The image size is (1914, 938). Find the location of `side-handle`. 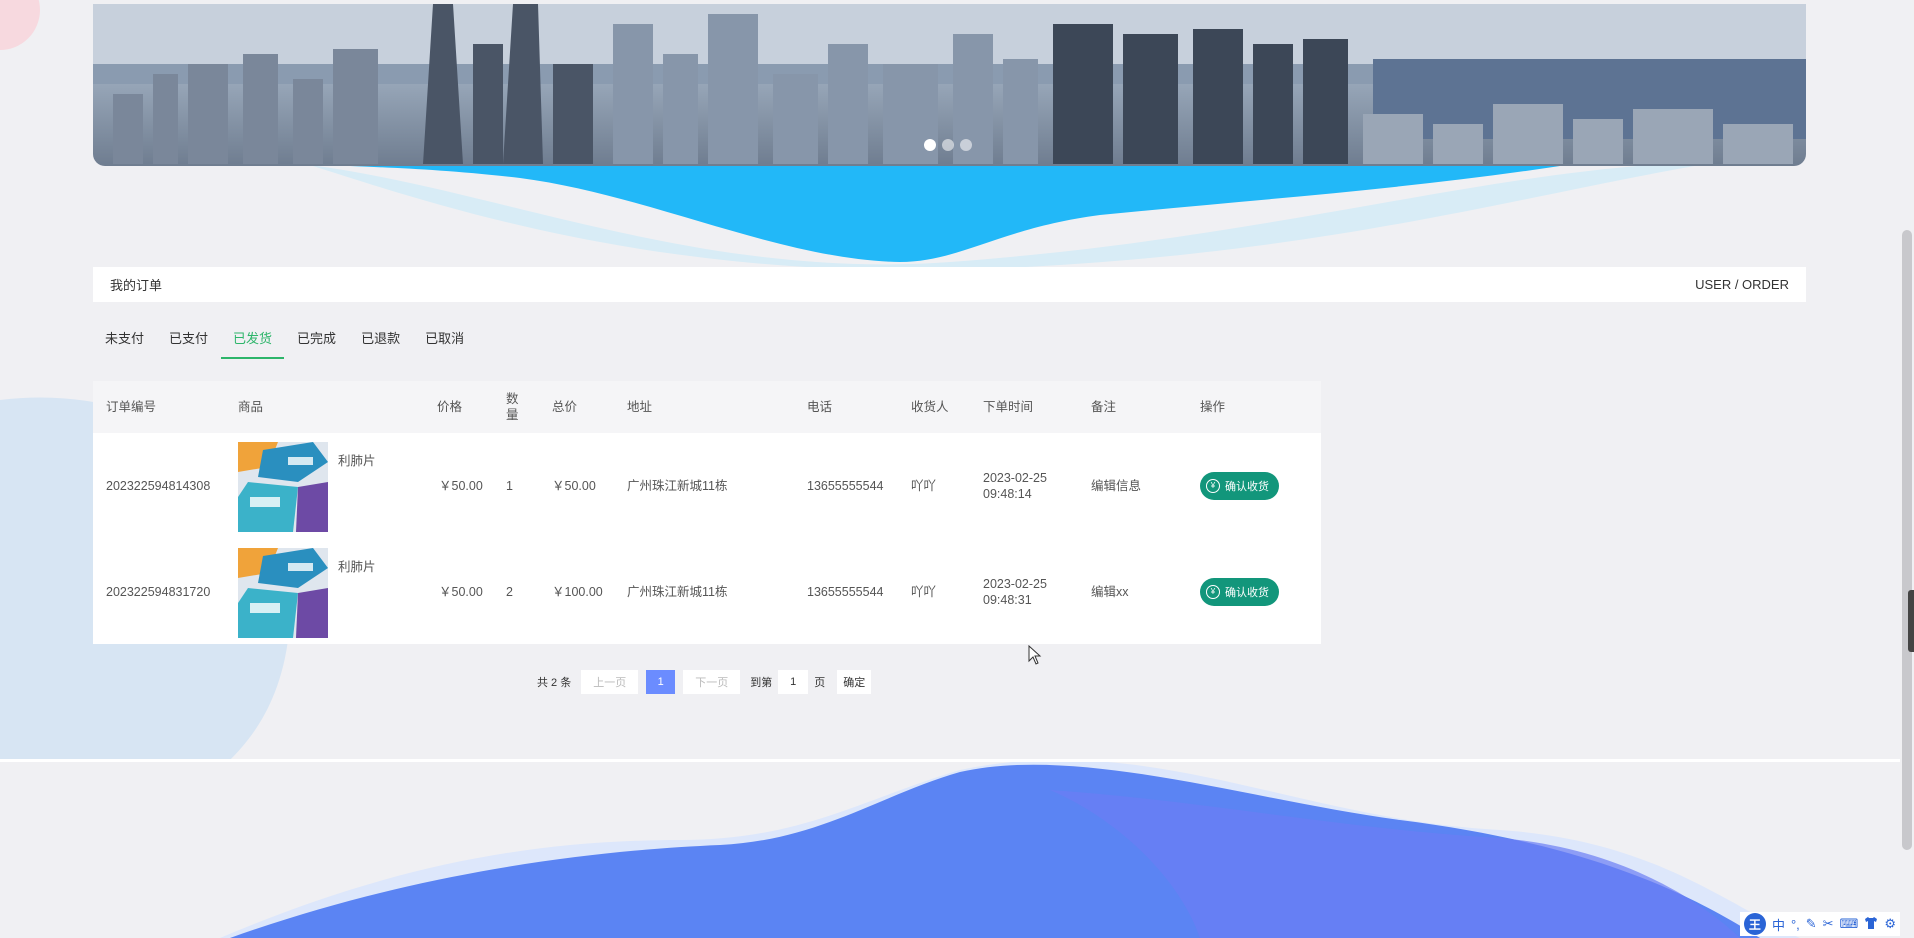

side-handle is located at coordinates (1911, 621).